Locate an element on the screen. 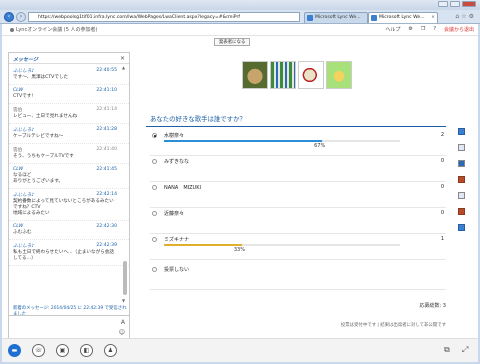 This screenshot has height=364, width=480. poll-option-label: 投票しない is located at coordinates (177, 270).